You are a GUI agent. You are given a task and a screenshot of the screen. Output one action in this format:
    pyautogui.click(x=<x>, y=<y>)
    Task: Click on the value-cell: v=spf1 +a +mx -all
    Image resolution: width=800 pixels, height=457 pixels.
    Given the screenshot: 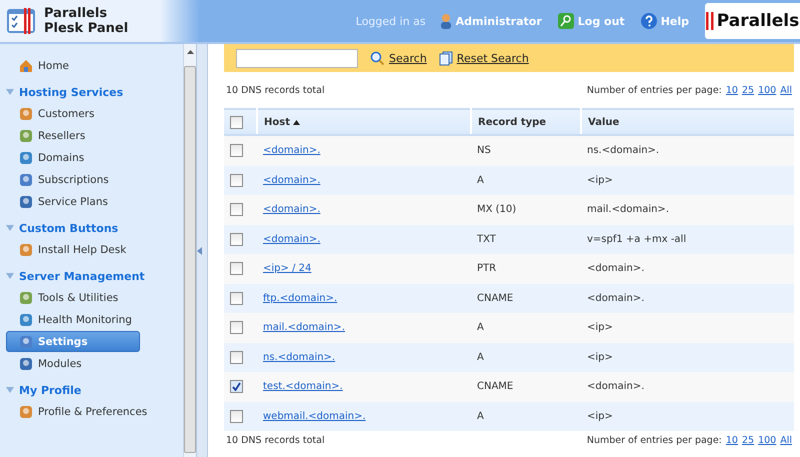 What is the action you would take?
    pyautogui.click(x=687, y=239)
    